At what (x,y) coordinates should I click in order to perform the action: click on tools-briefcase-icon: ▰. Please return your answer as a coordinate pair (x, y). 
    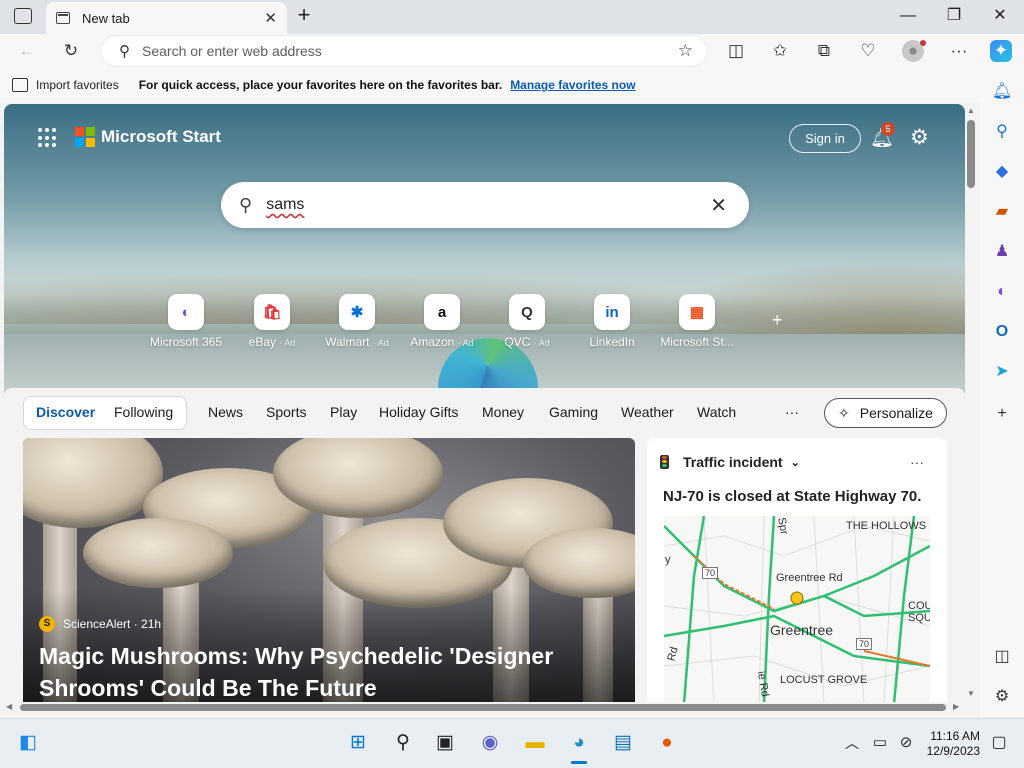
    Looking at the image, I should click on (1002, 212).